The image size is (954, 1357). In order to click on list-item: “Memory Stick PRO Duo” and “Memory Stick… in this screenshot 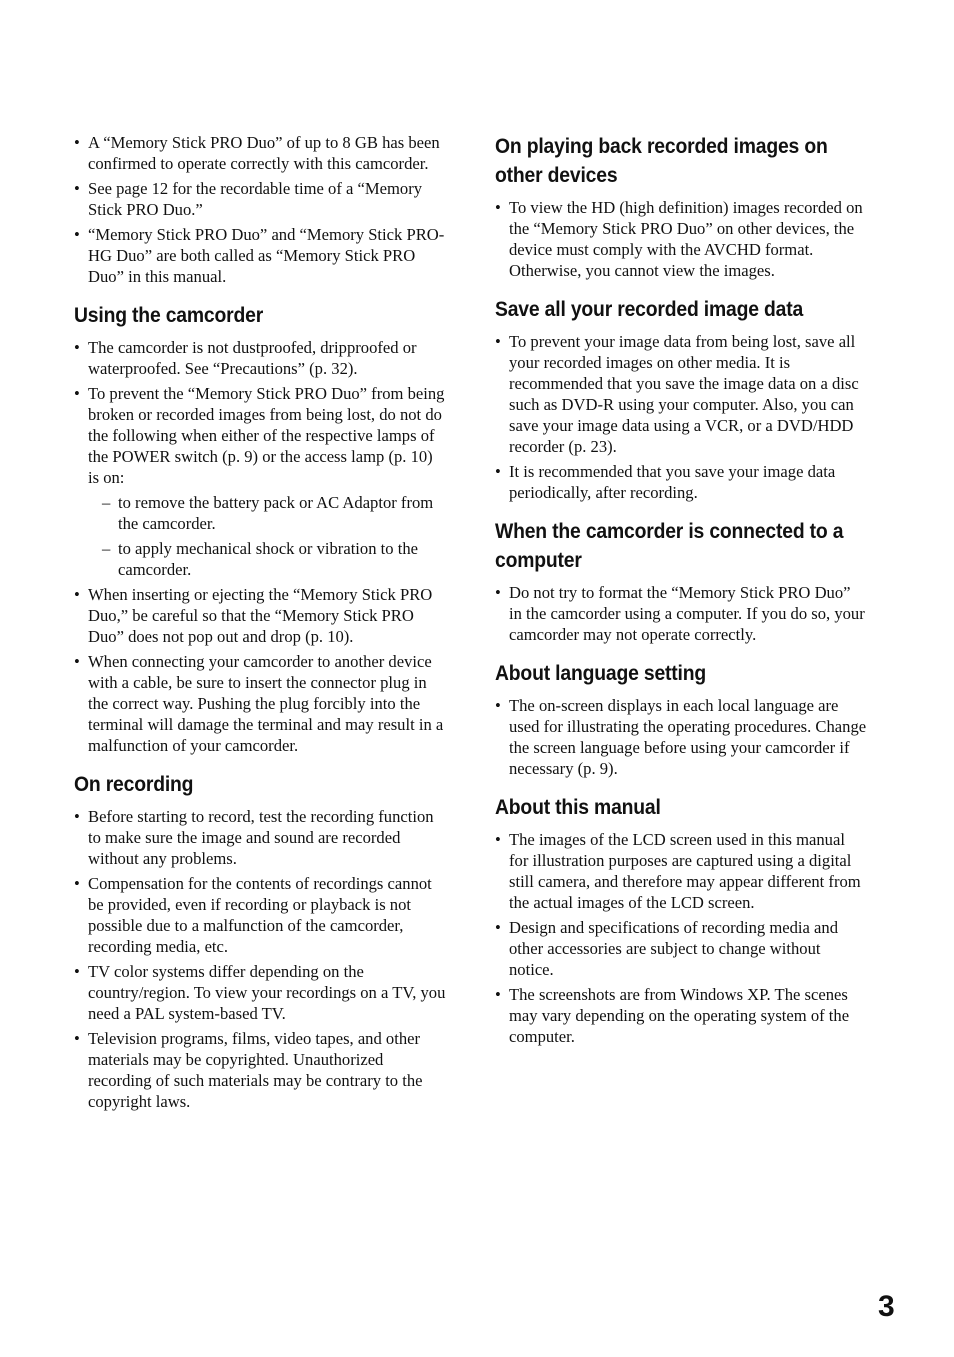, I will do `click(260, 255)`.